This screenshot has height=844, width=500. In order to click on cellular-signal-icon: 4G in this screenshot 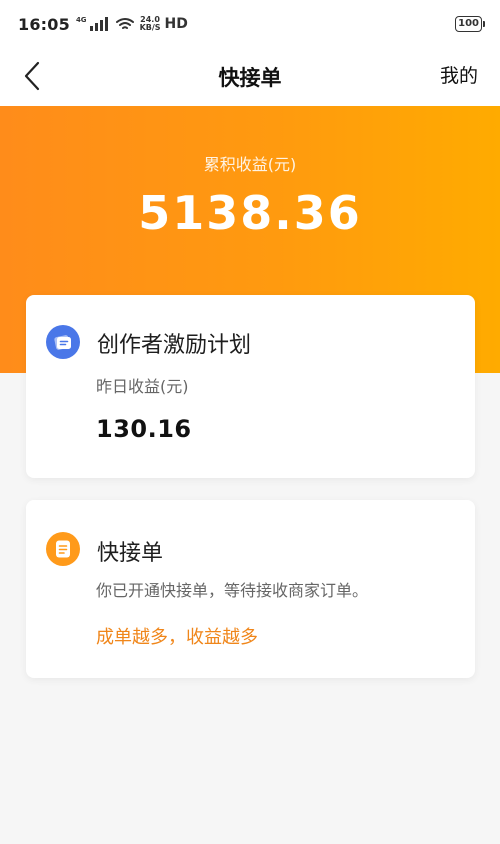, I will do `click(92, 24)`.